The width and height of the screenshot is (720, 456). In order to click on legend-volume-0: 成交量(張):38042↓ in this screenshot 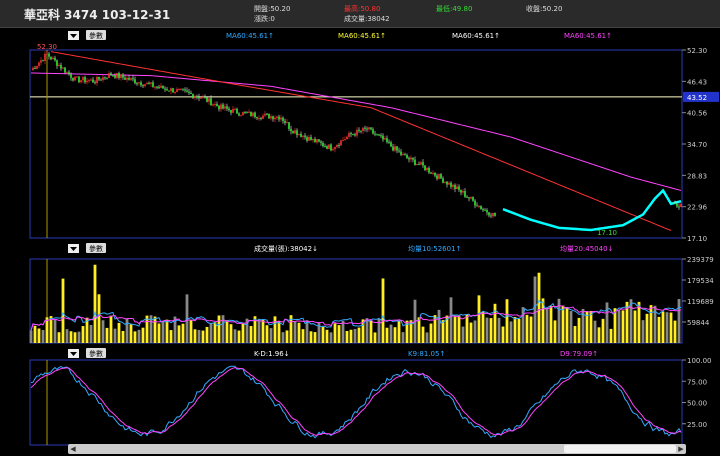, I will do `click(286, 248)`.